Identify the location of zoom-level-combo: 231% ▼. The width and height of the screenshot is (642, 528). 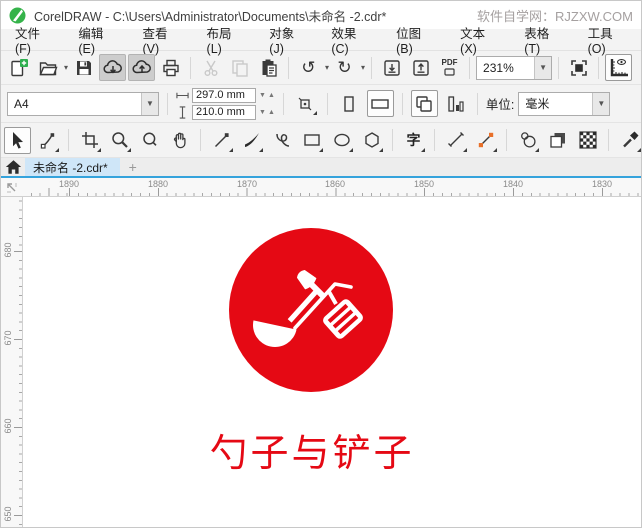
(514, 67).